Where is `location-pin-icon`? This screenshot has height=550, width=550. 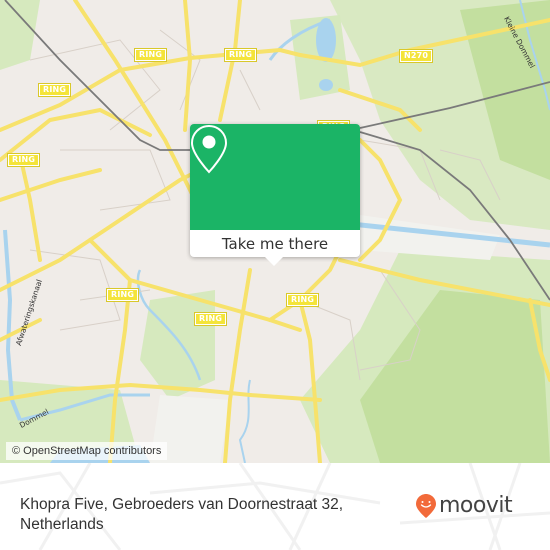 location-pin-icon is located at coordinates (209, 149).